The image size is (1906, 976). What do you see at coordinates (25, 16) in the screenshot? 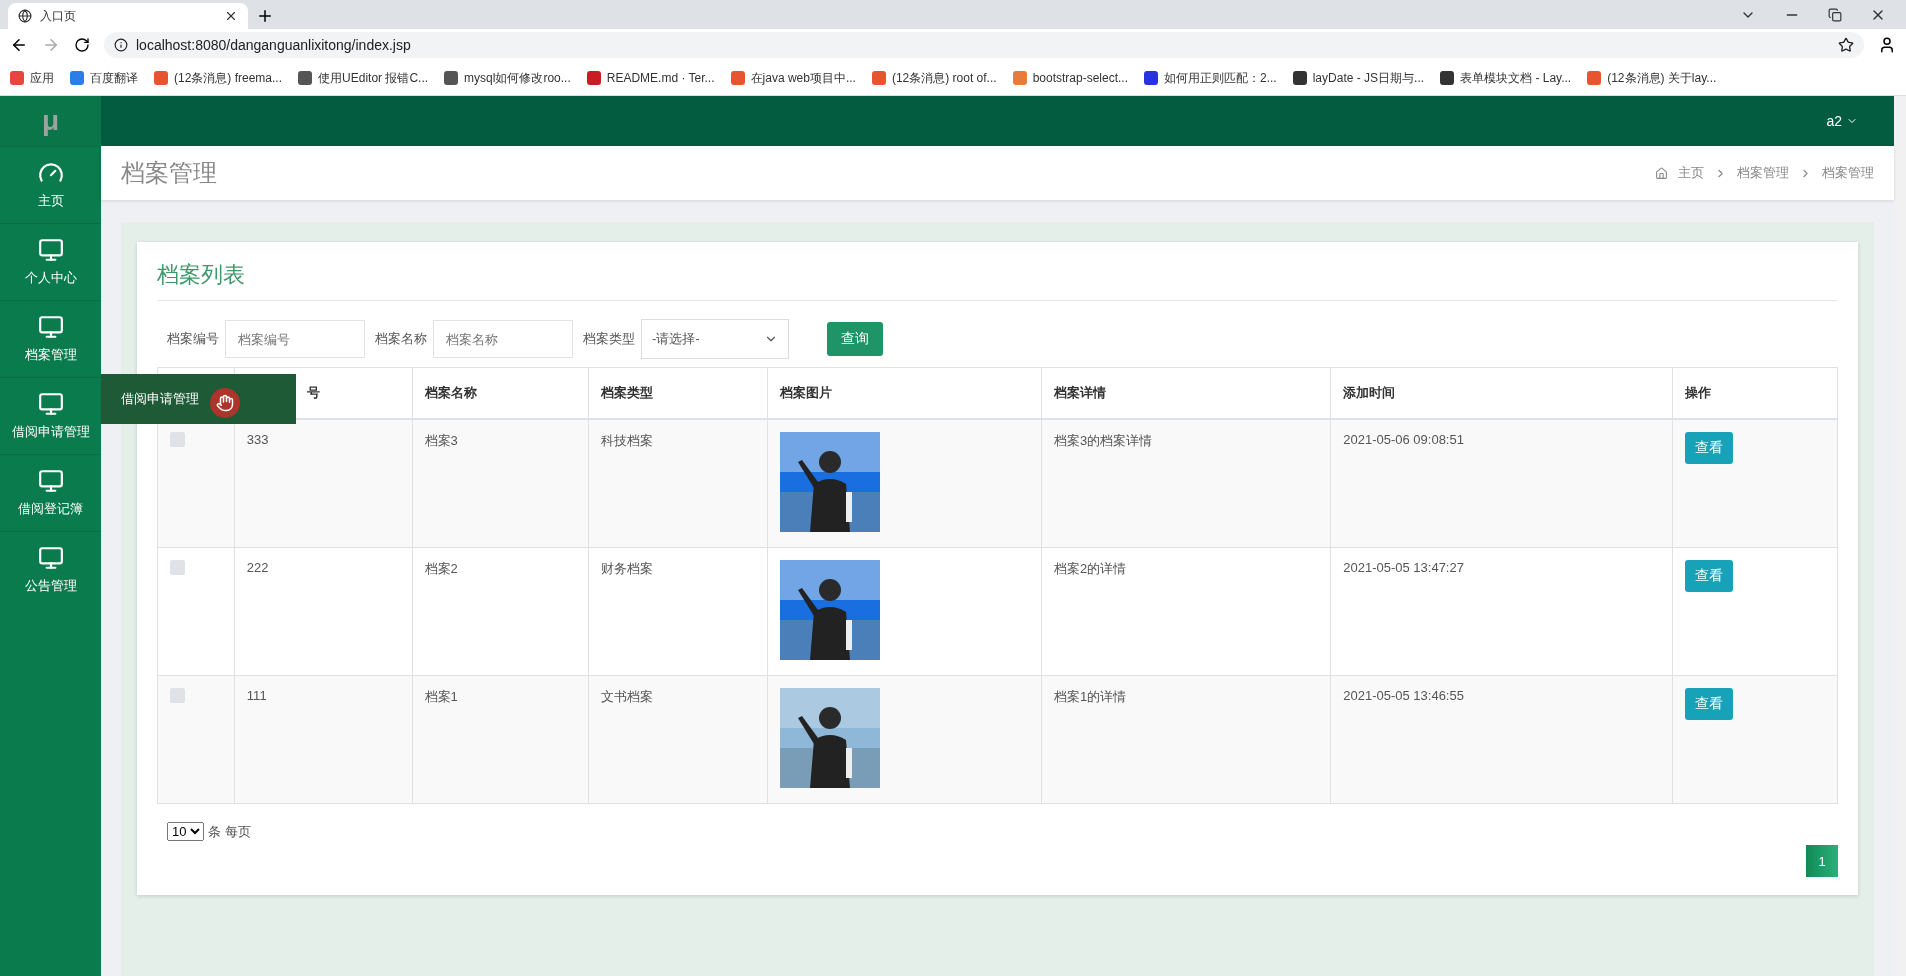
I see `globe-icon` at bounding box center [25, 16].